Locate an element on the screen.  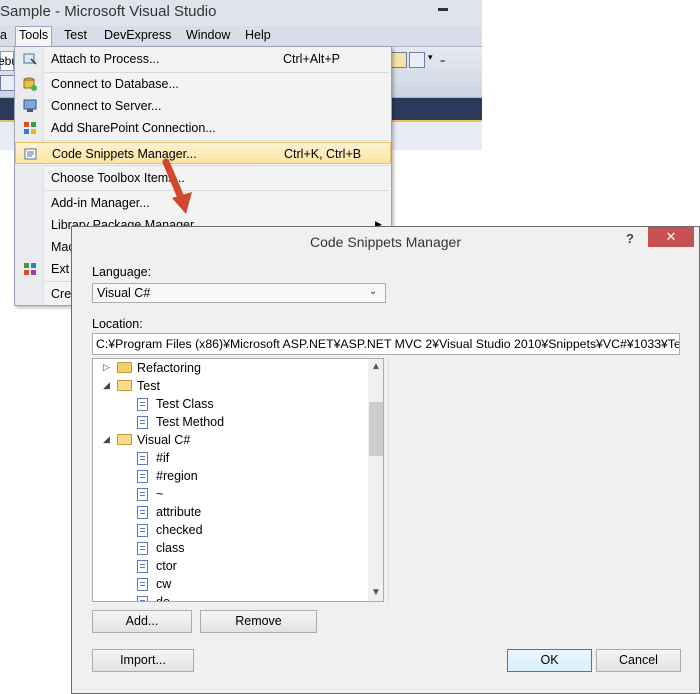
red-arrow-icon is located at coordinates (177, 186).